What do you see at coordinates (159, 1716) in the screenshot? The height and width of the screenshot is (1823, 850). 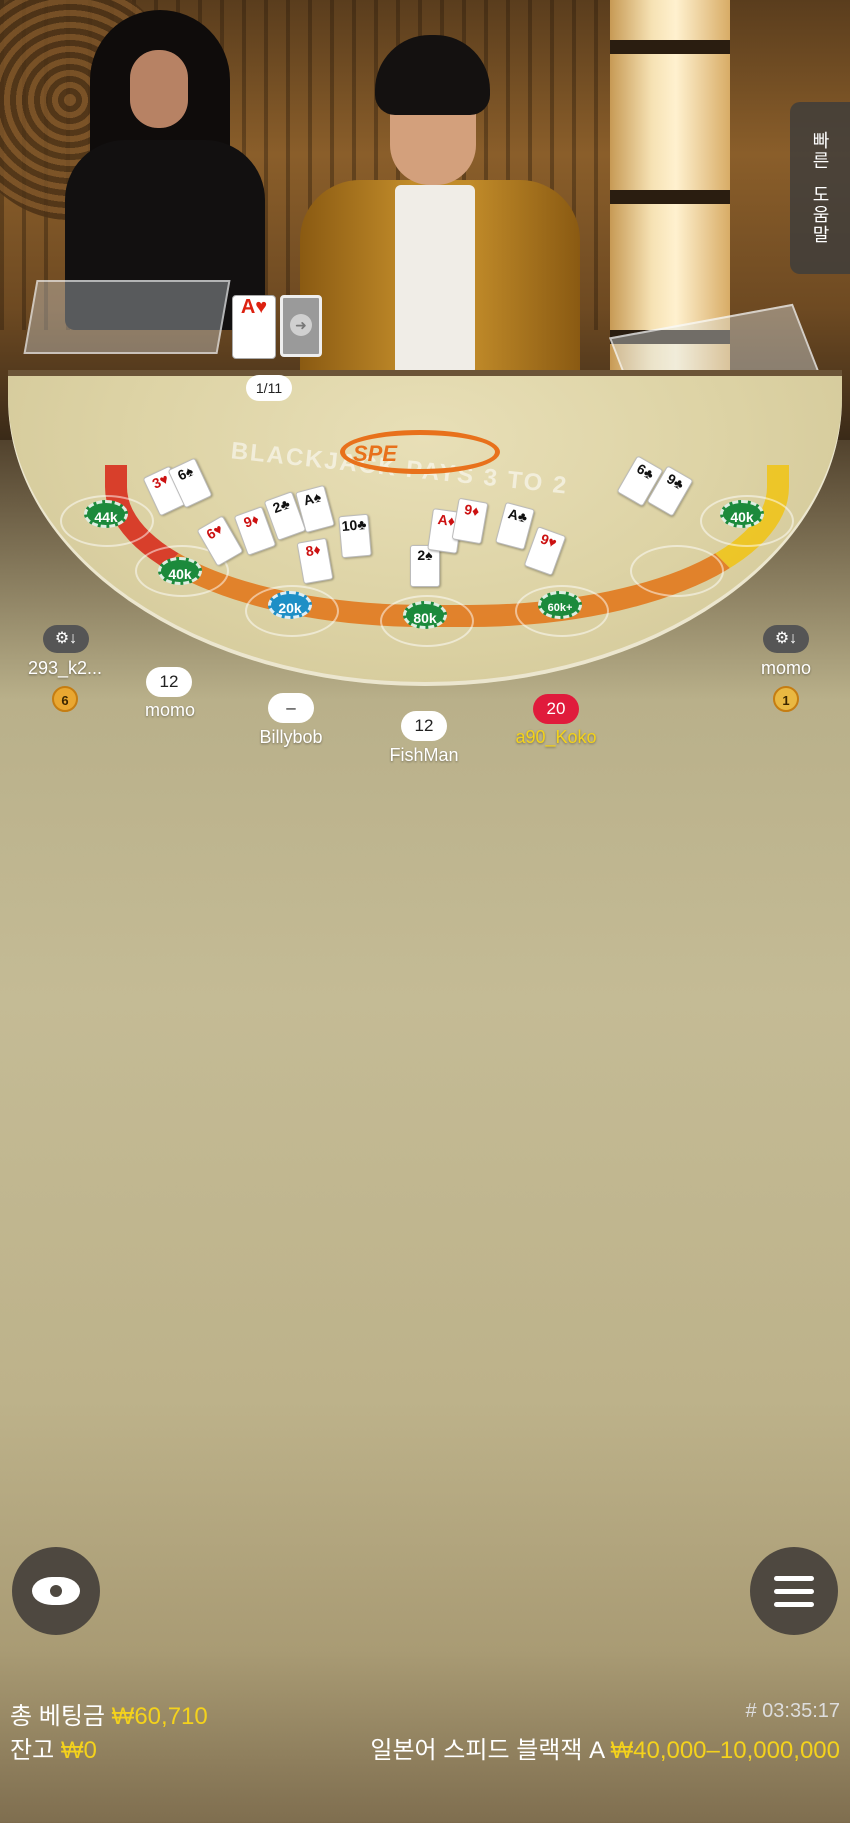 I see `total-bet-value: ₩60,710` at bounding box center [159, 1716].